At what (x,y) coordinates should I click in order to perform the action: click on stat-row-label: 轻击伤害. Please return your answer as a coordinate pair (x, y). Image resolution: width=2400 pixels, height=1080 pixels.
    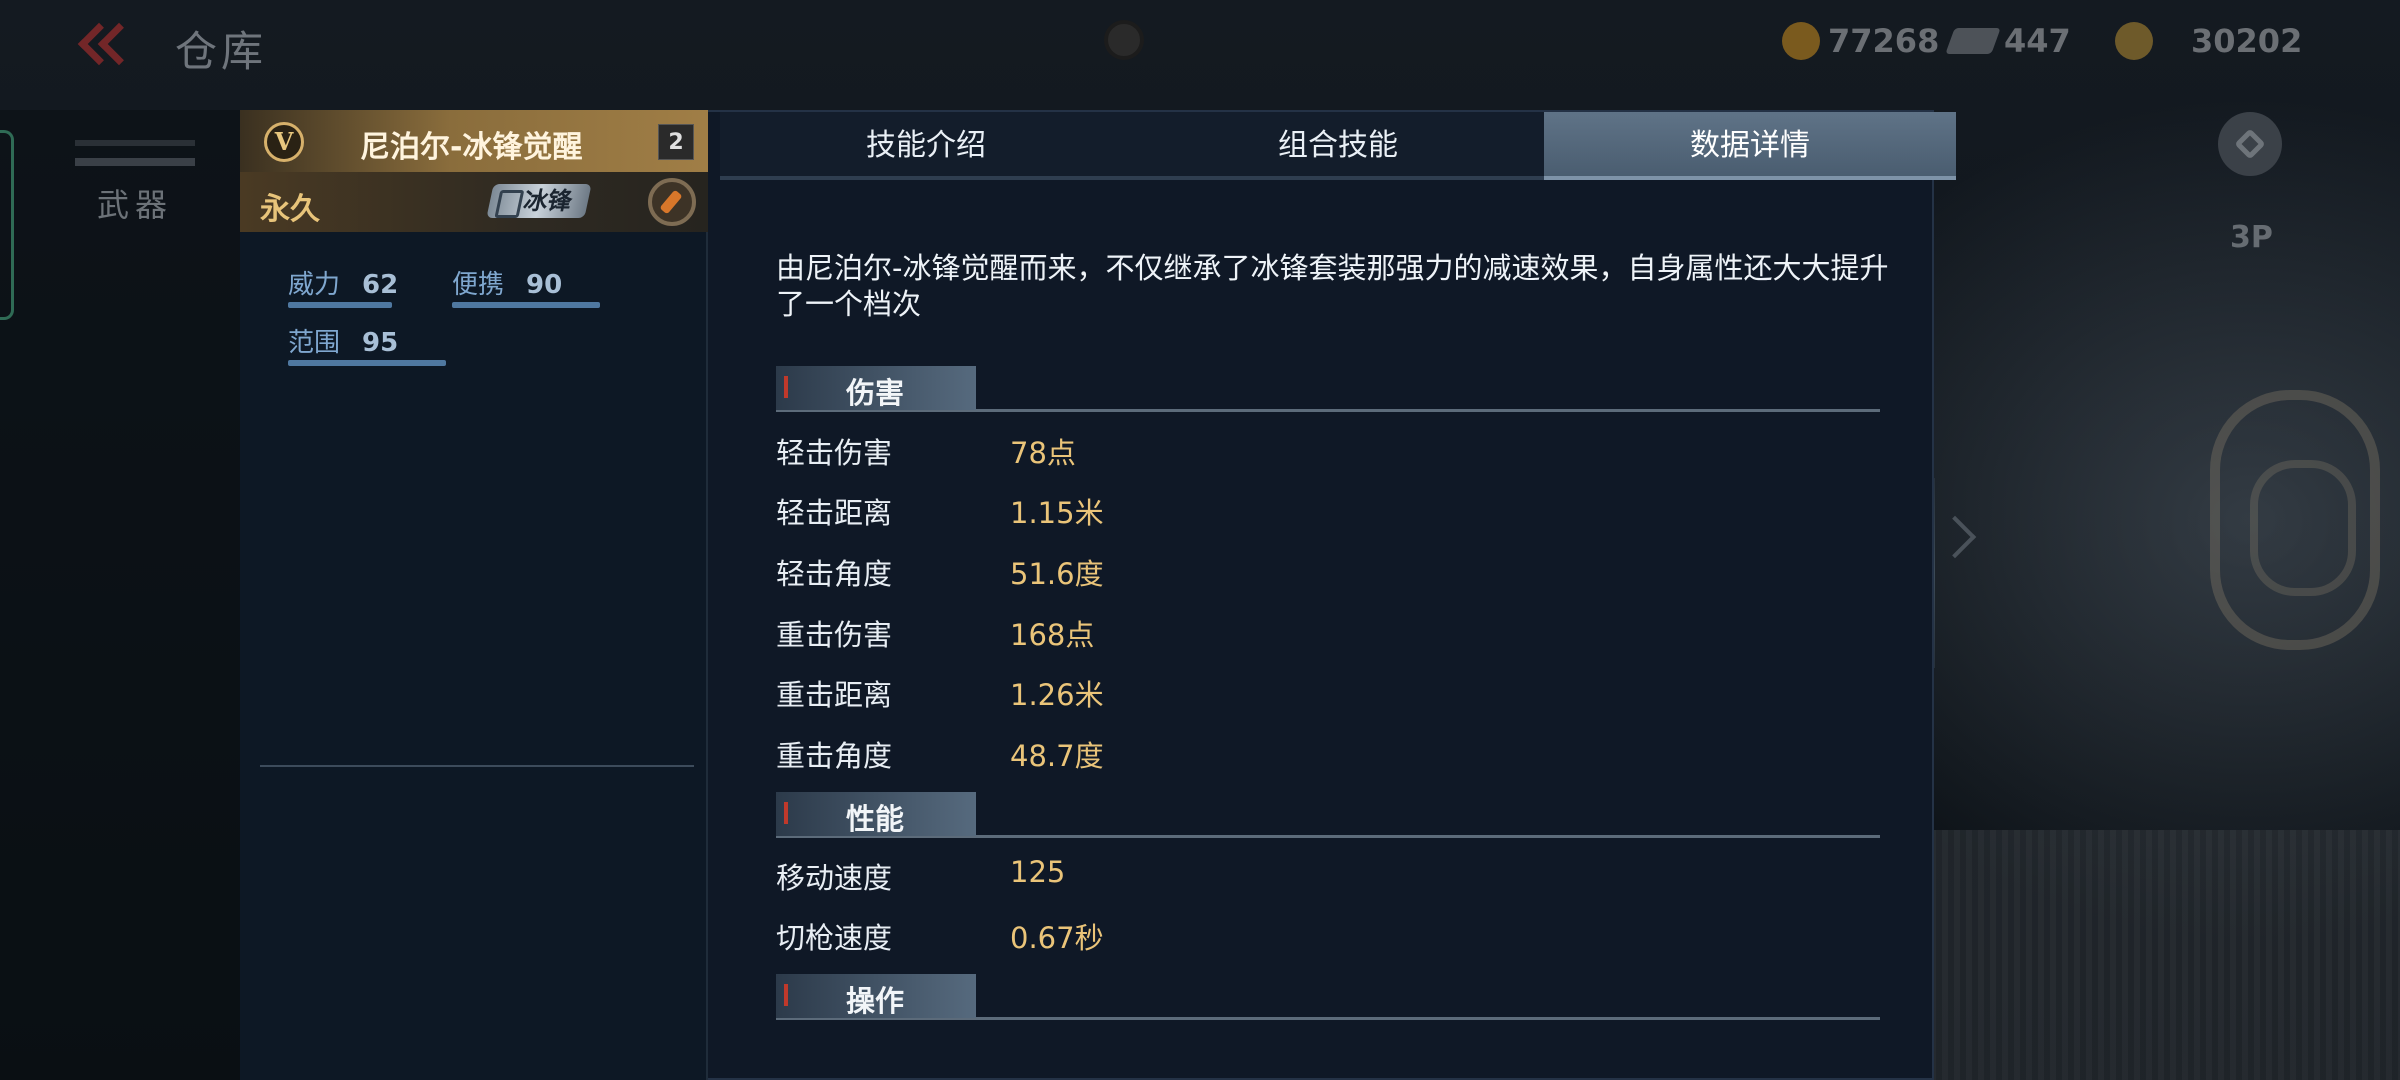
    Looking at the image, I should click on (834, 453).